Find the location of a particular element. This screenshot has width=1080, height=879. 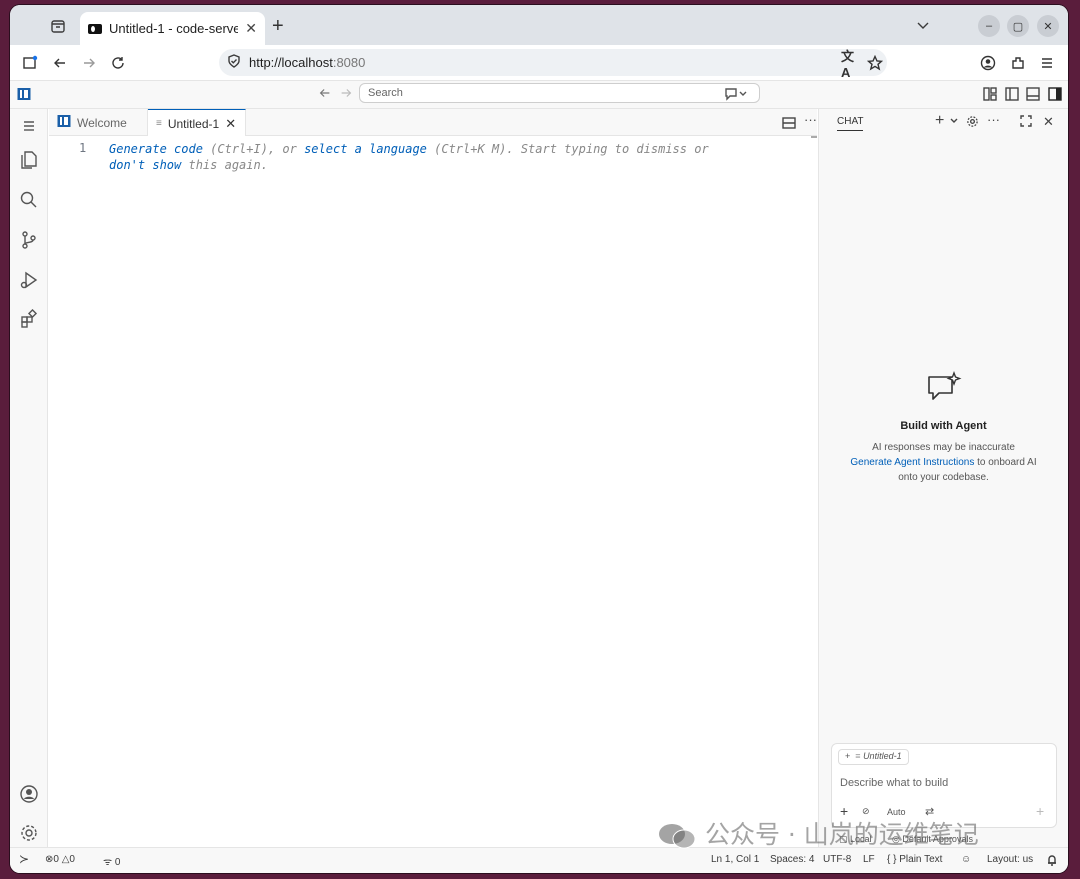

close-chat-icon: ✕ is located at coordinates (1048, 122).